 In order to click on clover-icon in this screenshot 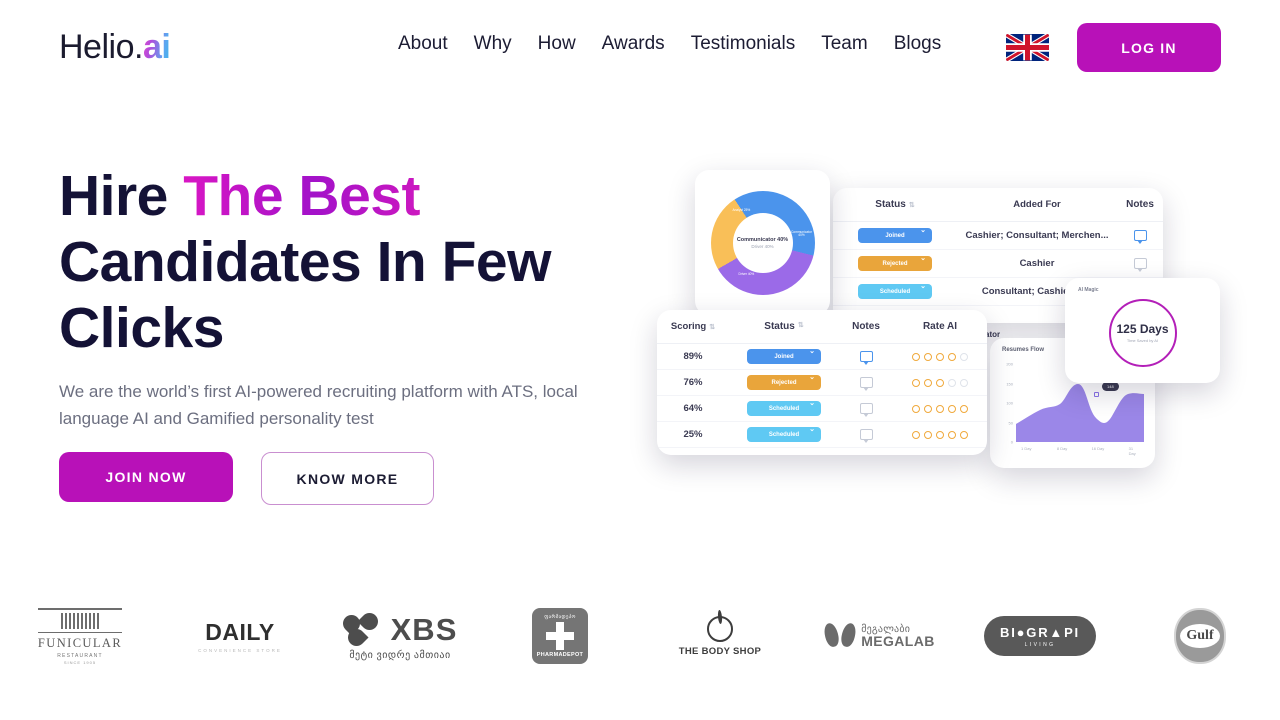, I will do `click(361, 629)`.